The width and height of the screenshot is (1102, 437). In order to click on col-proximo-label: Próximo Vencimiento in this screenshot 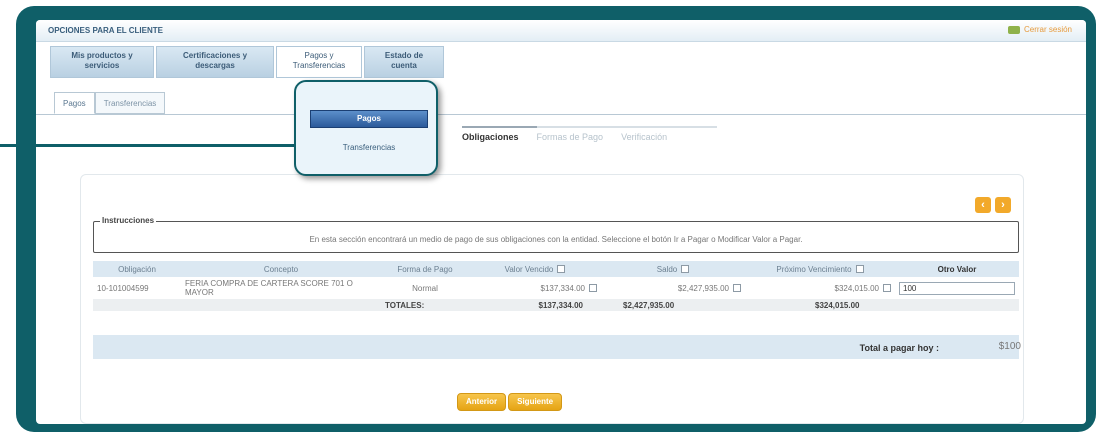, I will do `click(814, 269)`.